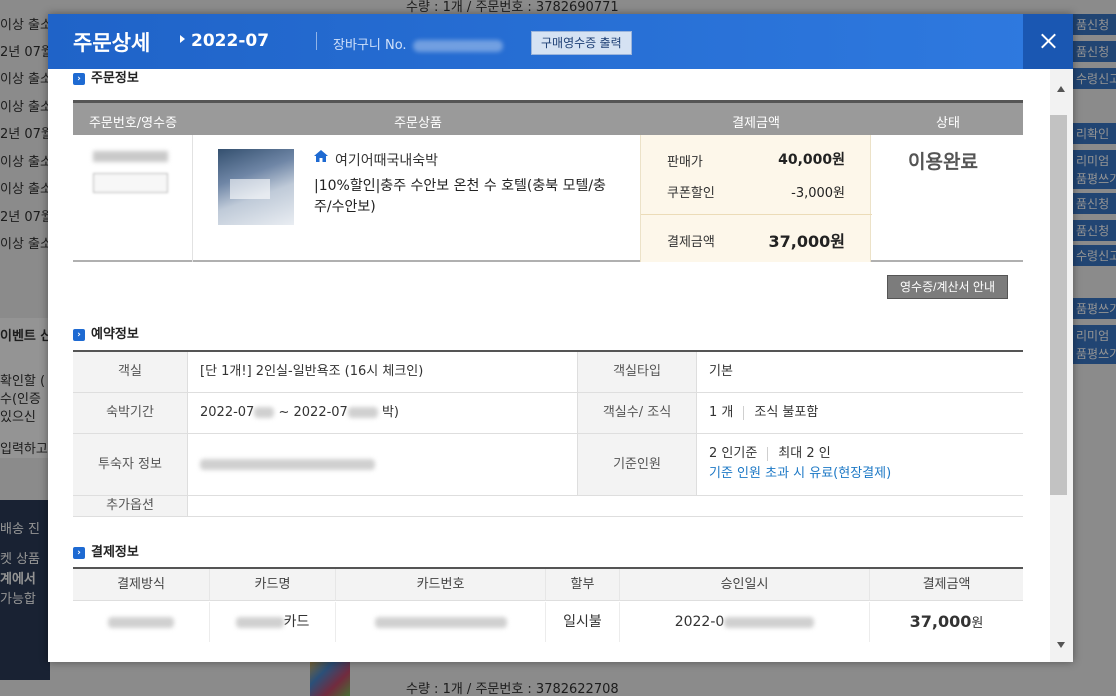 This screenshot has height=696, width=1116. Describe the element at coordinates (637, 464) in the screenshot. I see `base-people-label: 기준인원` at that location.